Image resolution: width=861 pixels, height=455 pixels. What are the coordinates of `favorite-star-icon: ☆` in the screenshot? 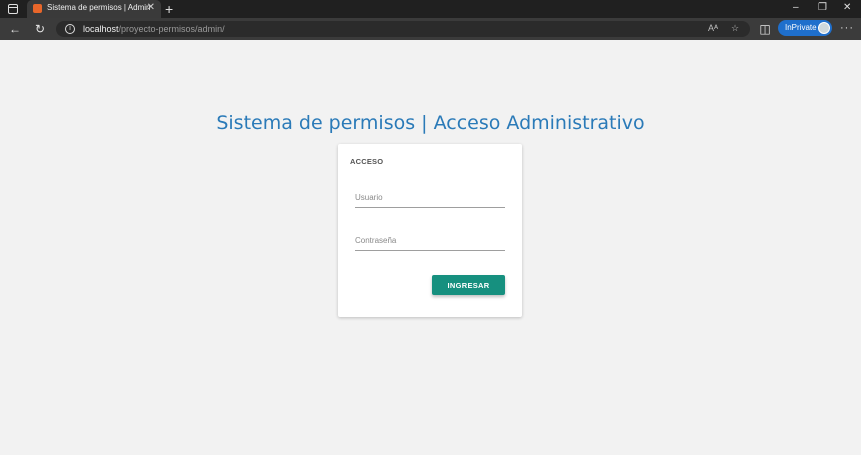 It's located at (735, 28).